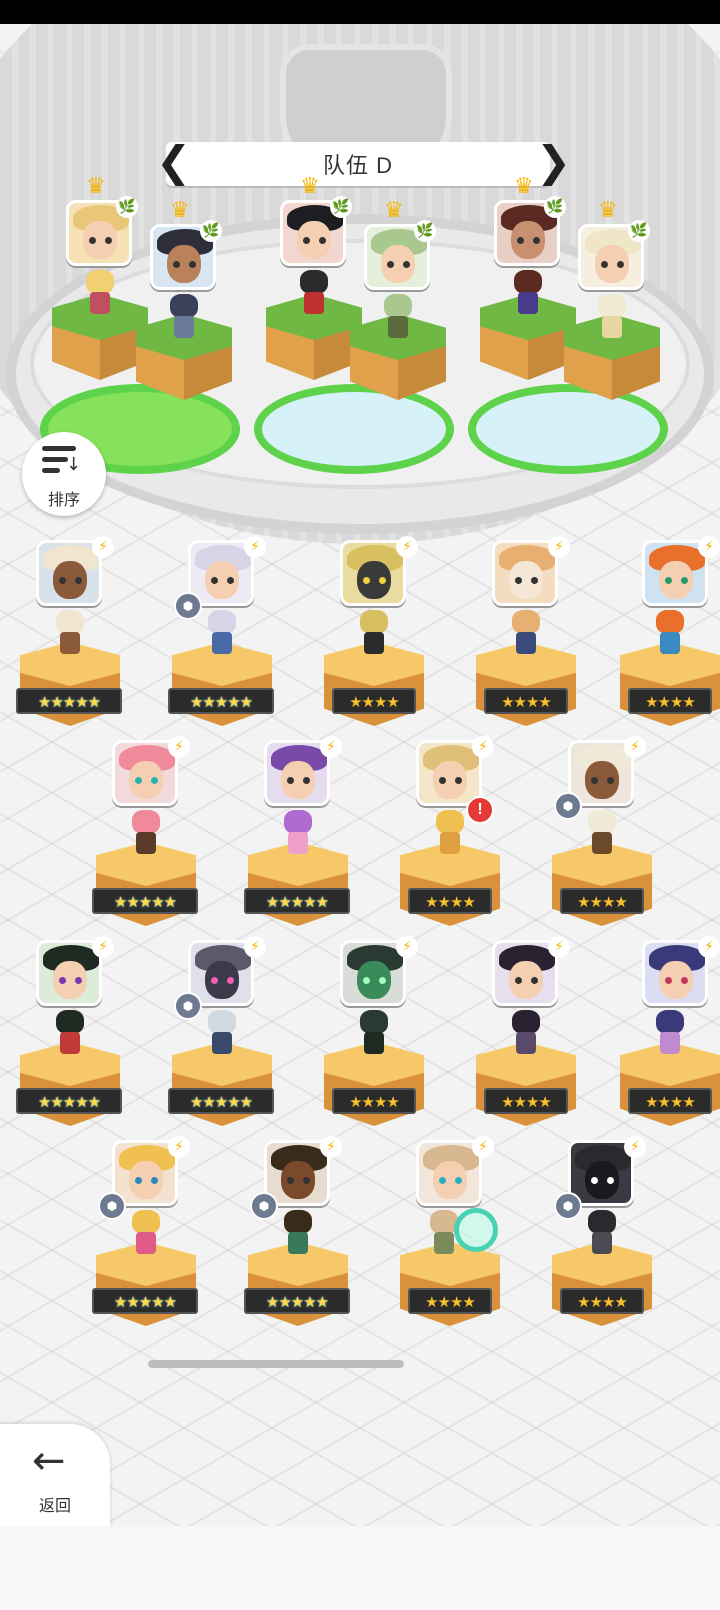  Describe the element at coordinates (276, 1364) in the screenshot. I see `horizontal-scrollbar` at that location.